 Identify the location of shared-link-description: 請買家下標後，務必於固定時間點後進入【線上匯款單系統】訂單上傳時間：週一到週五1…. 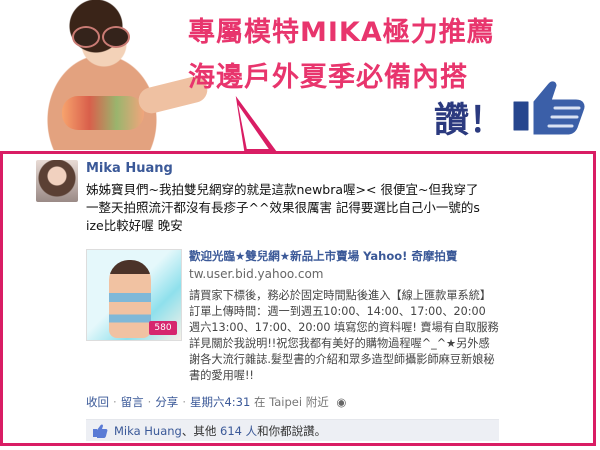
(344, 335).